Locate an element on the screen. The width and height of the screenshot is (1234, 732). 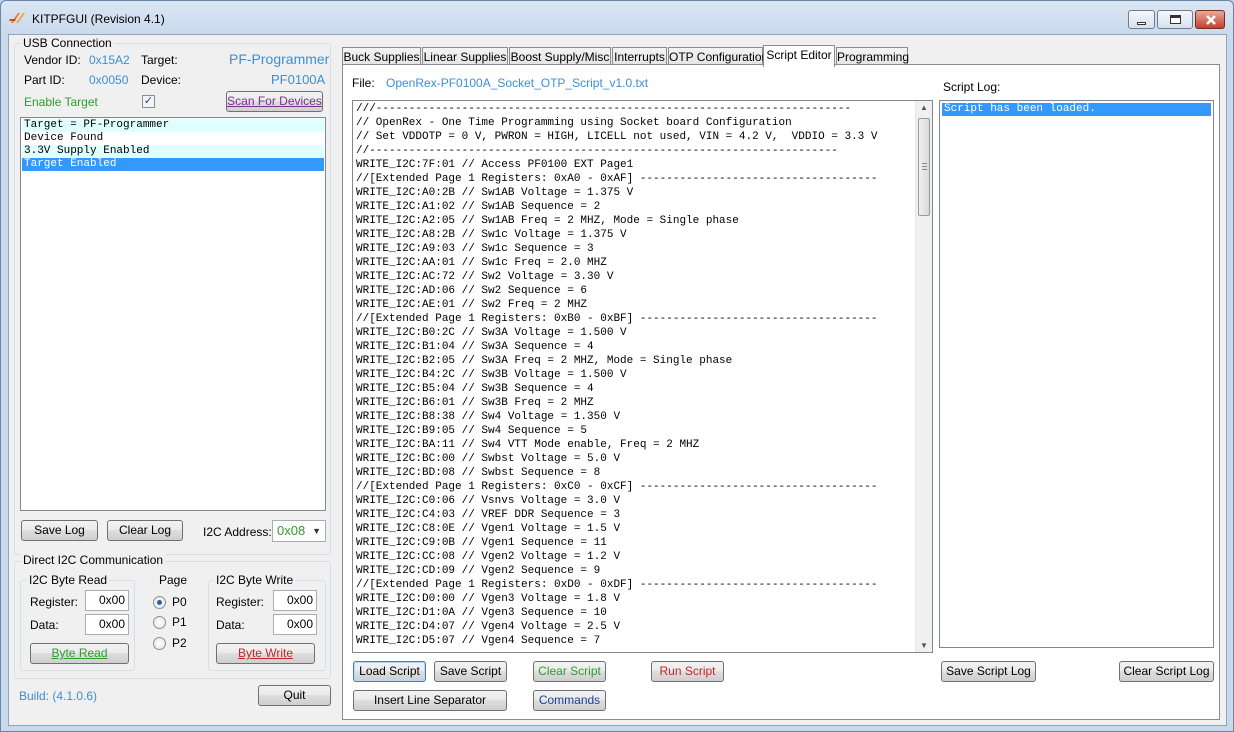
script-line: WRITE_I2C:A1:02 // Sw1AB Sequence = 2 is located at coordinates (478, 207).